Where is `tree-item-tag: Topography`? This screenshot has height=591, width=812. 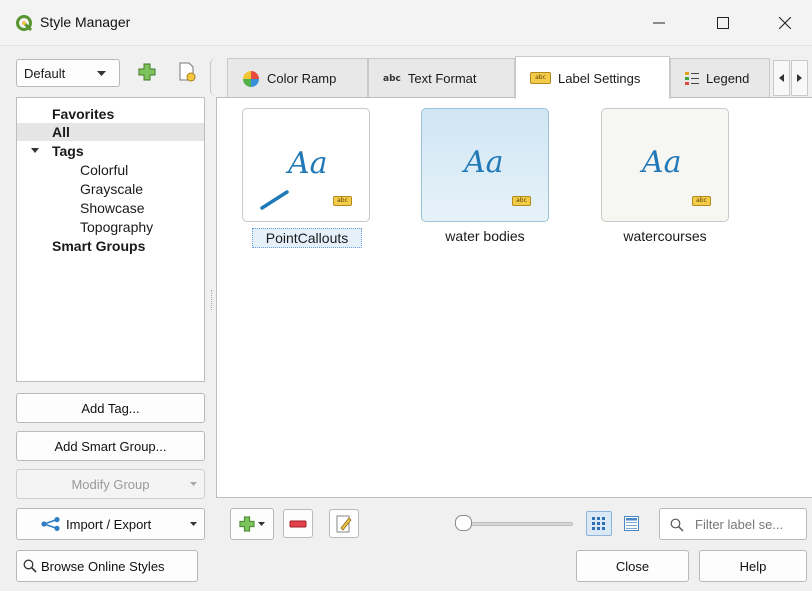 tree-item-tag: Topography is located at coordinates (116, 227).